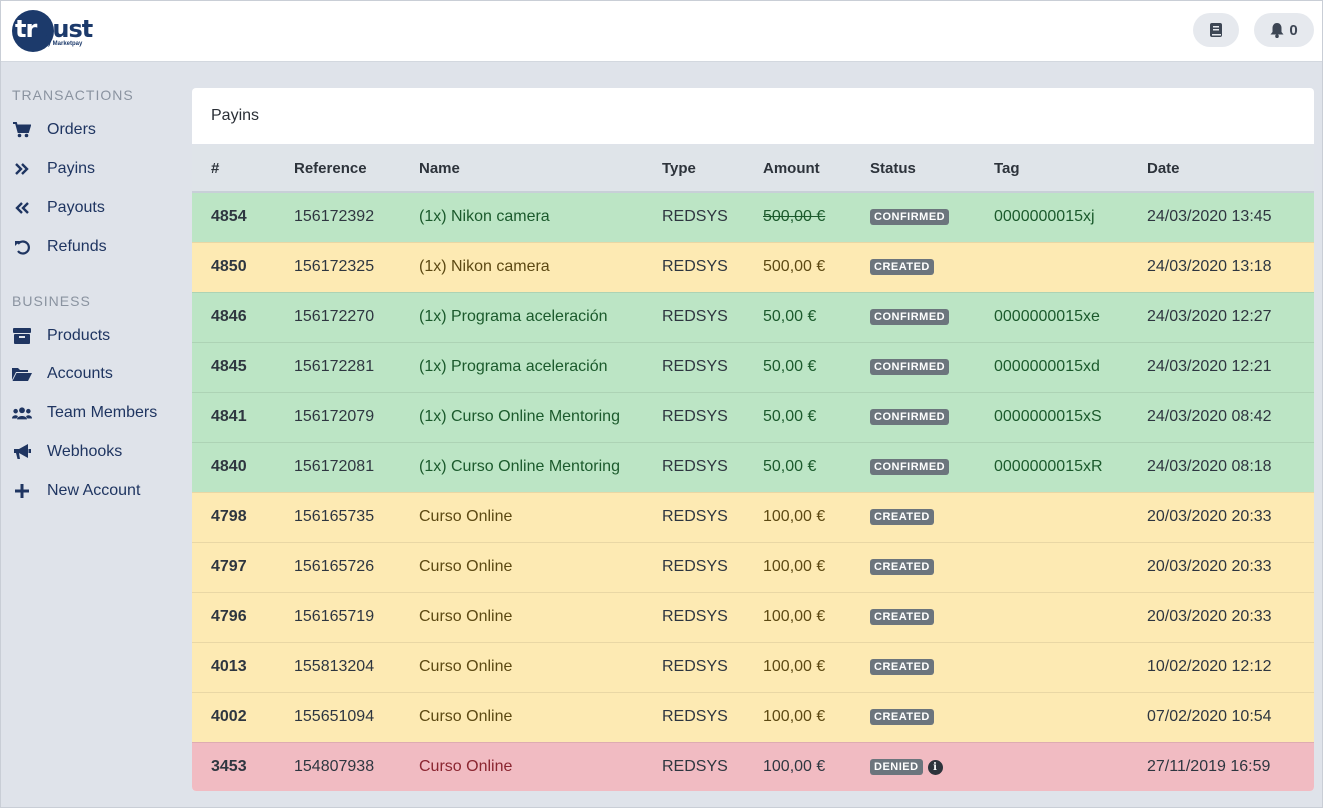 This screenshot has height=808, width=1323. Describe the element at coordinates (466, 716) in the screenshot. I see `cell-name-text: Curso Online` at that location.